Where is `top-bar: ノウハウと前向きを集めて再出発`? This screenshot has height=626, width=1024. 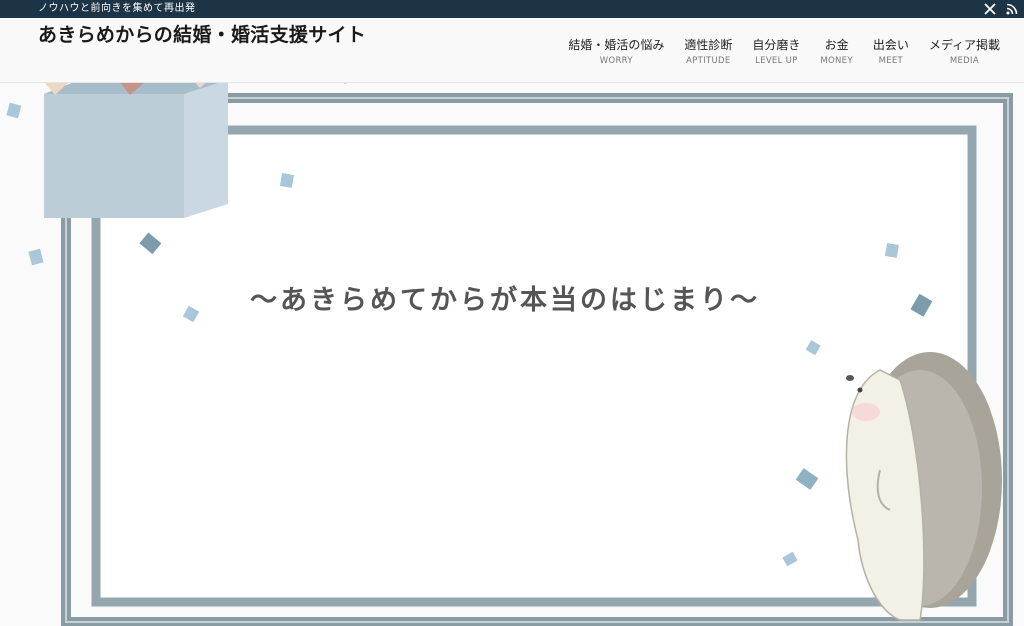 top-bar: ノウハウと前向きを集めて再出発 is located at coordinates (512, 9).